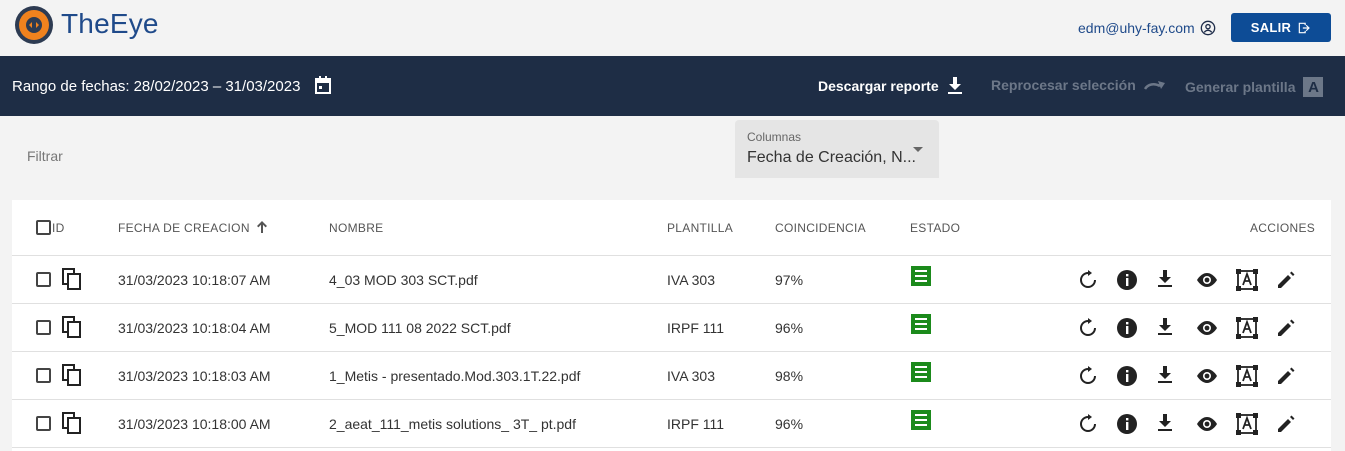 The height and width of the screenshot is (451, 1345). I want to click on arrow-up-icon, so click(262, 227).